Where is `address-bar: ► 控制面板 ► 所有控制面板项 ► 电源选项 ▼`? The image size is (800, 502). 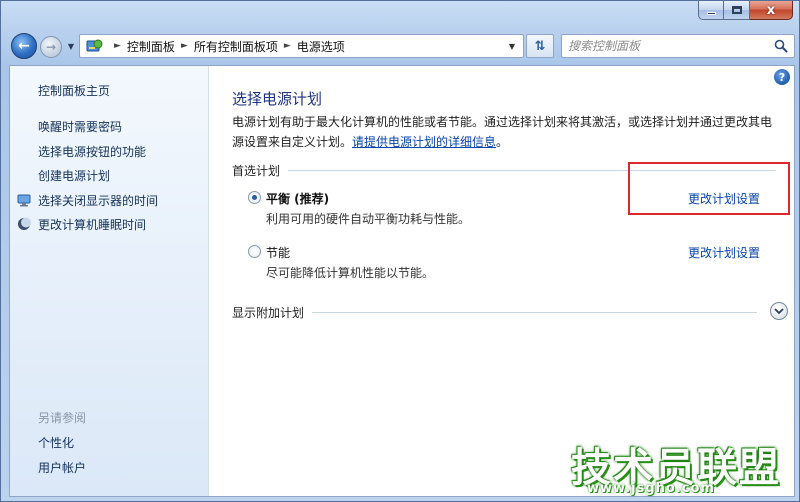
address-bar: ► 控制面板 ► 所有控制面板项 ► 电源选项 ▼ is located at coordinates (301, 46).